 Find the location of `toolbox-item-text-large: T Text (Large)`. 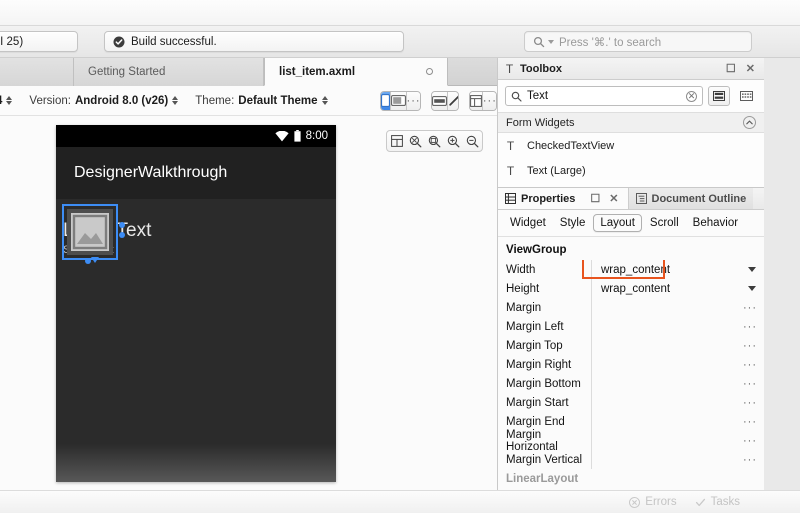

toolbox-item-text-large: T Text (Large) is located at coordinates (631, 170).